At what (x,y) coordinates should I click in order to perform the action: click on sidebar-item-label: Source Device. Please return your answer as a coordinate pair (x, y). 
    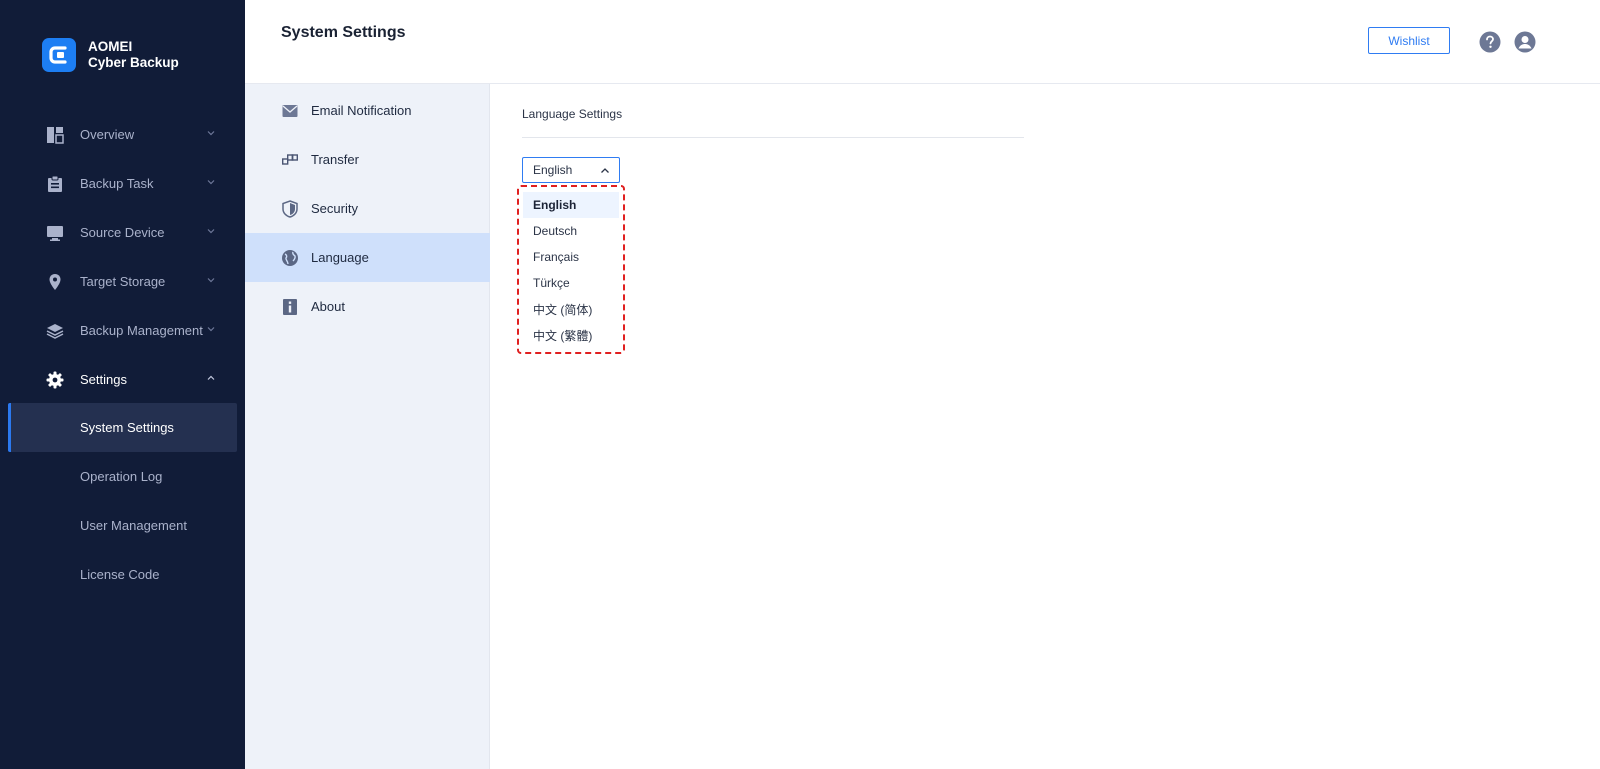
    Looking at the image, I should click on (122, 232).